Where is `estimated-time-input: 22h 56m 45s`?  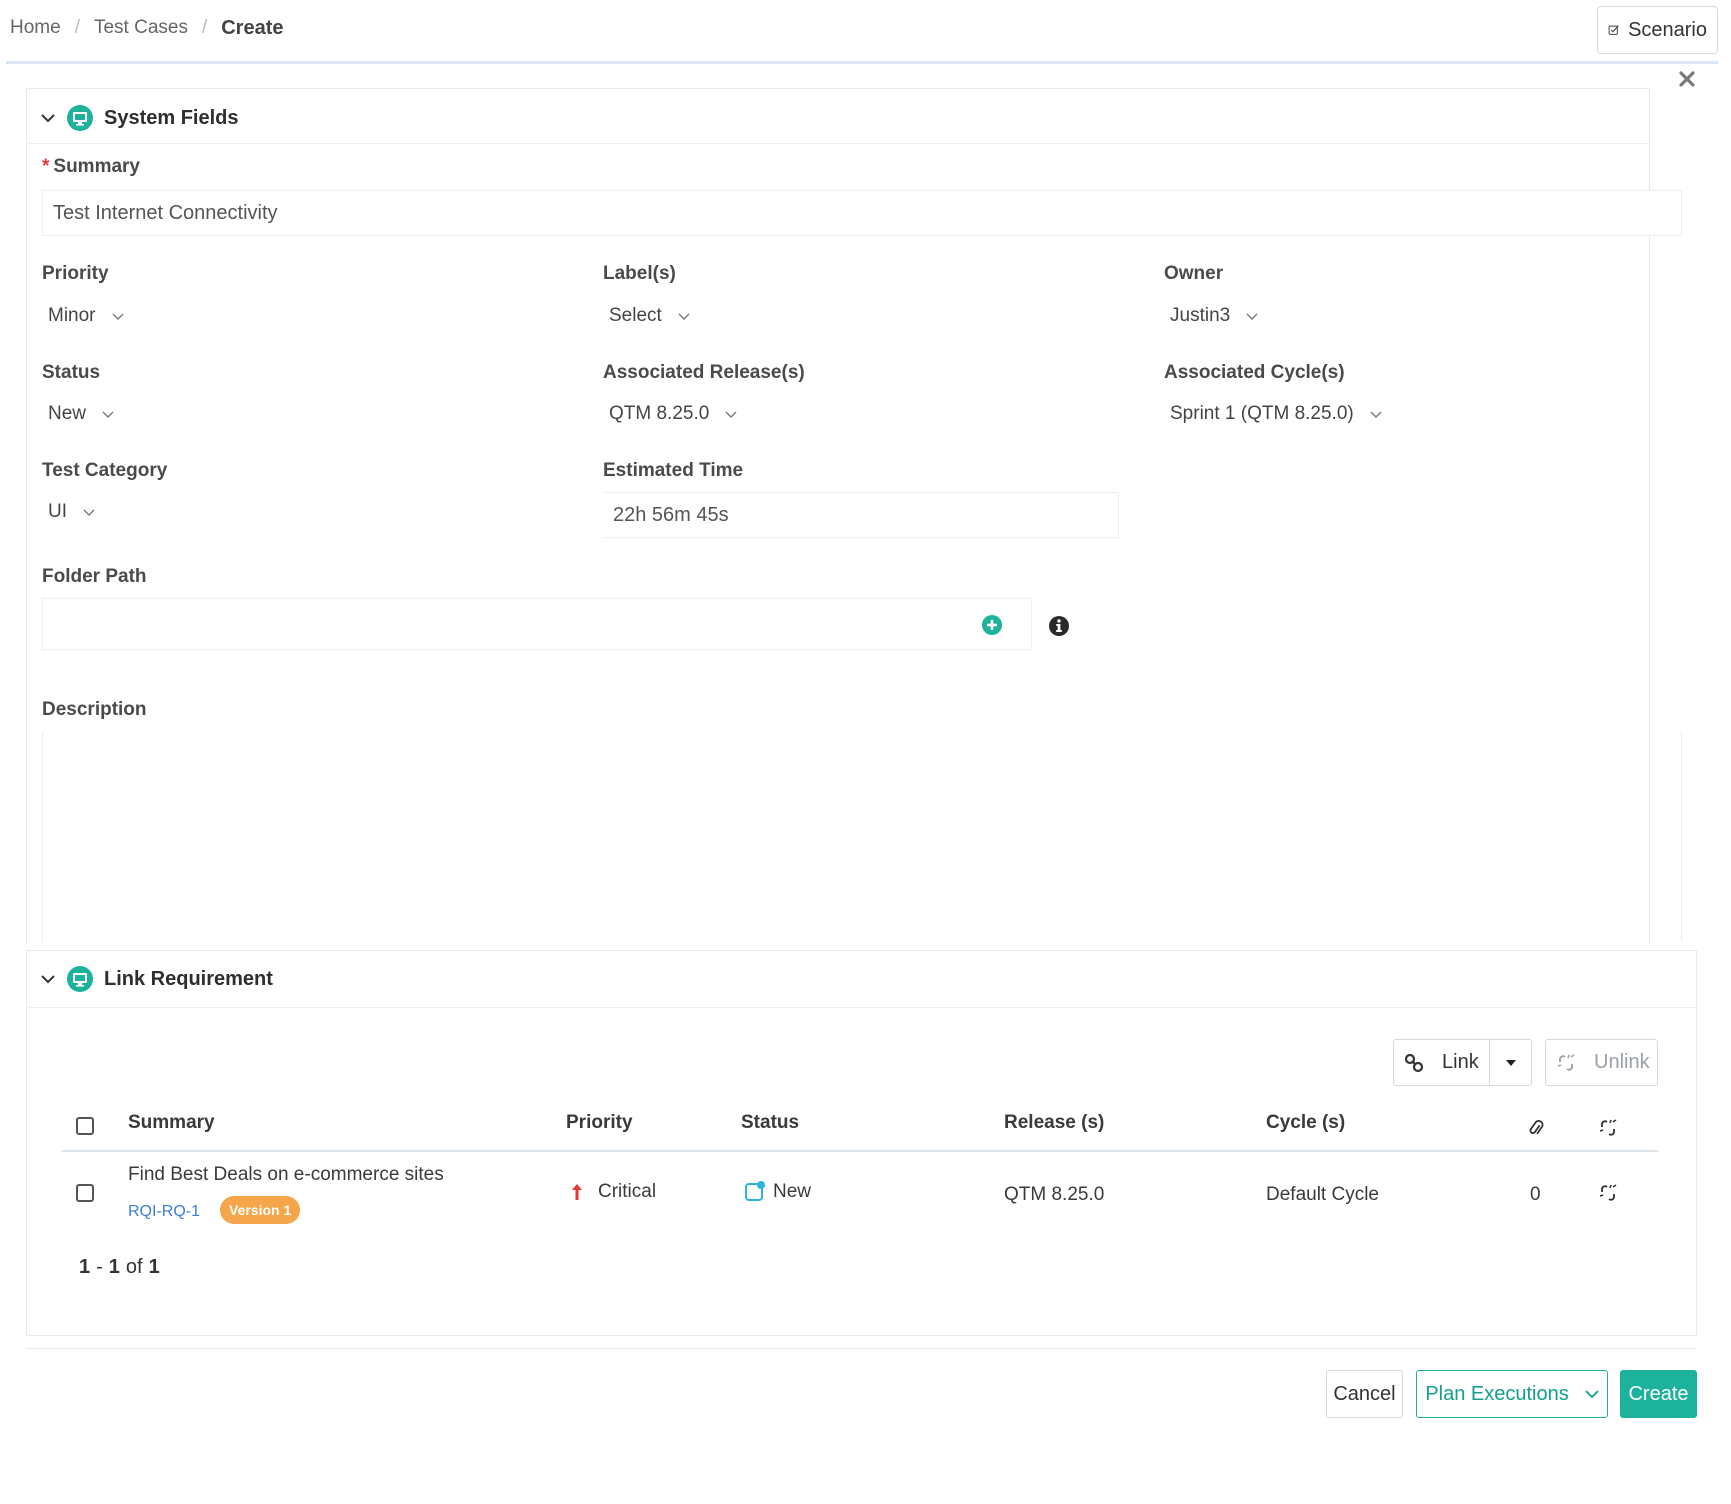
estimated-time-input: 22h 56m 45s is located at coordinates (861, 515).